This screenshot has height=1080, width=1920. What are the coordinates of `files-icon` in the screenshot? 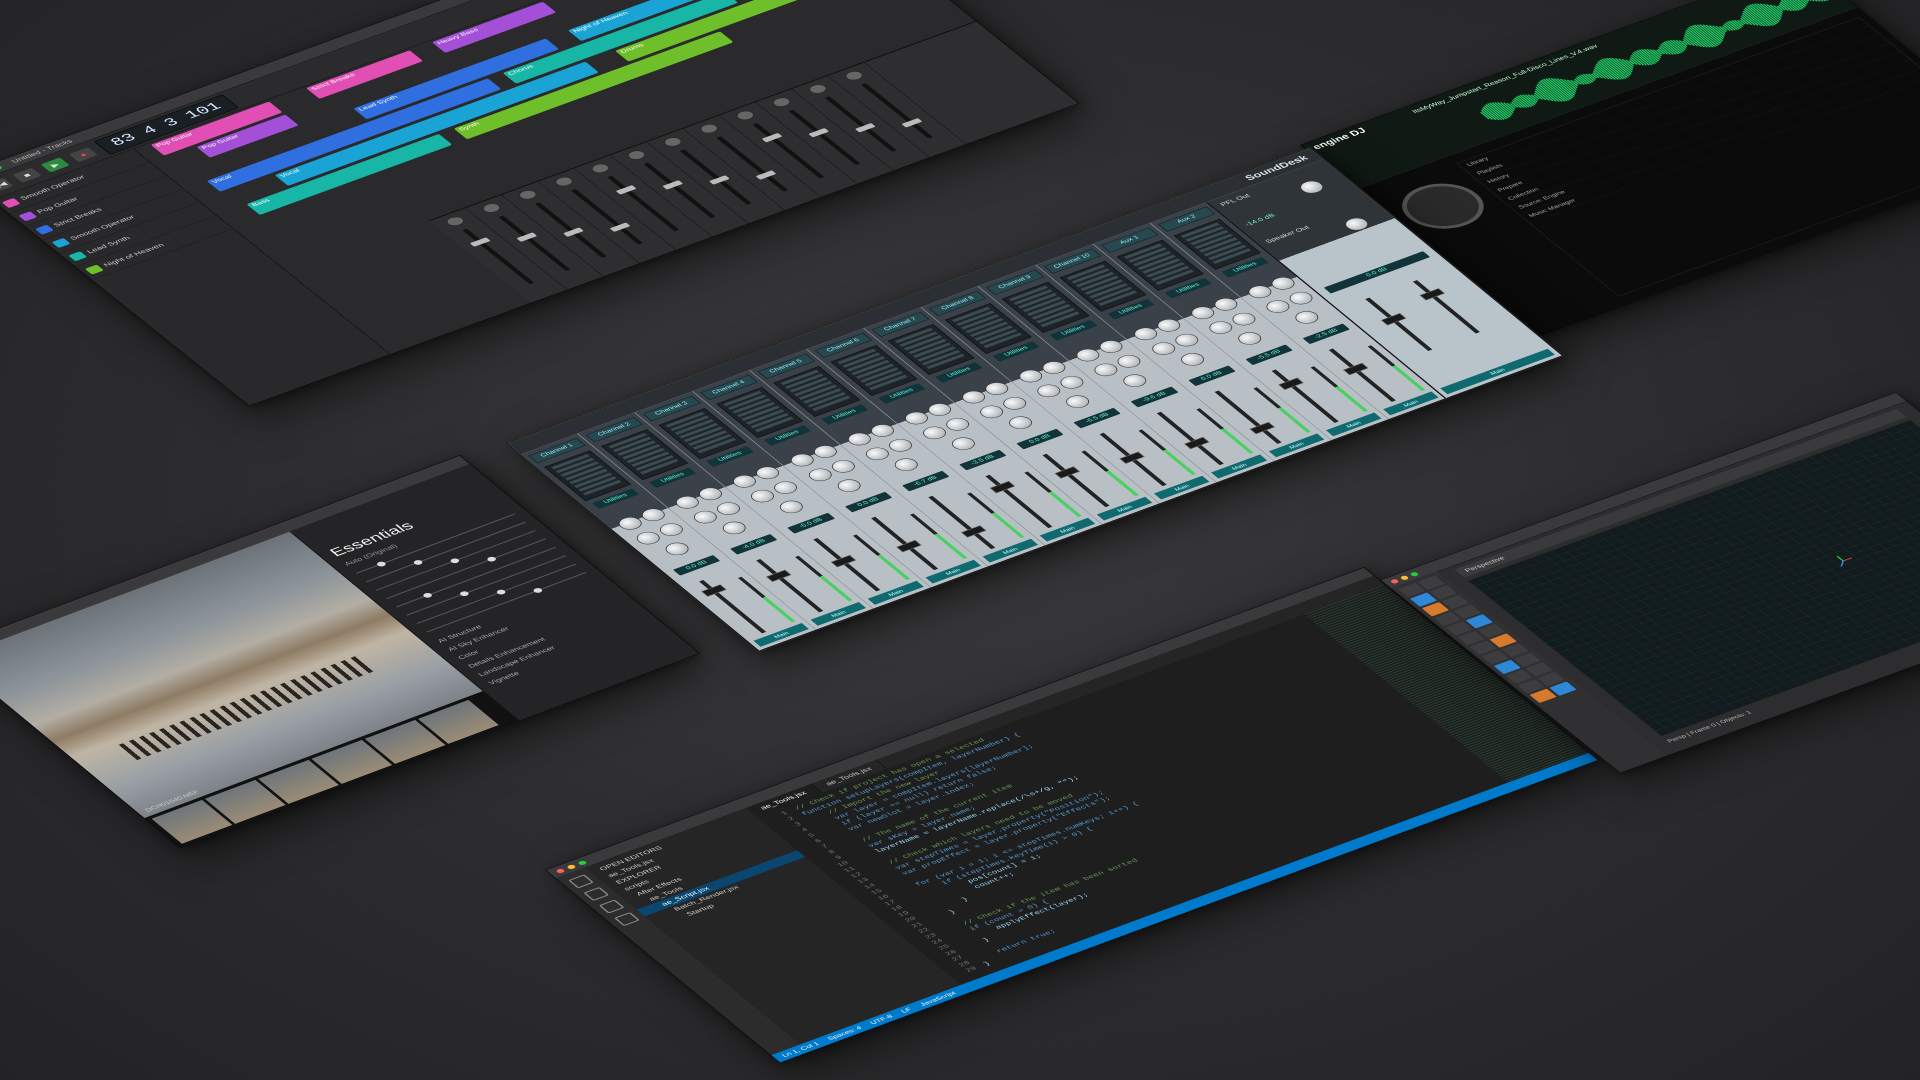 It's located at (581, 881).